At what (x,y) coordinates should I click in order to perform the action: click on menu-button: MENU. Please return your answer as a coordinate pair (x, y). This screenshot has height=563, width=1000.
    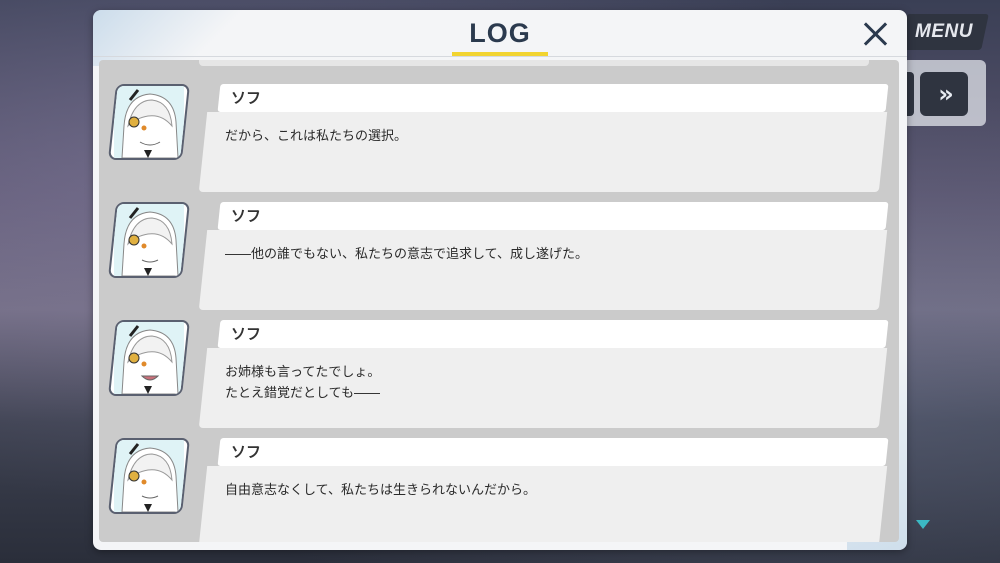
    Looking at the image, I should click on (944, 32).